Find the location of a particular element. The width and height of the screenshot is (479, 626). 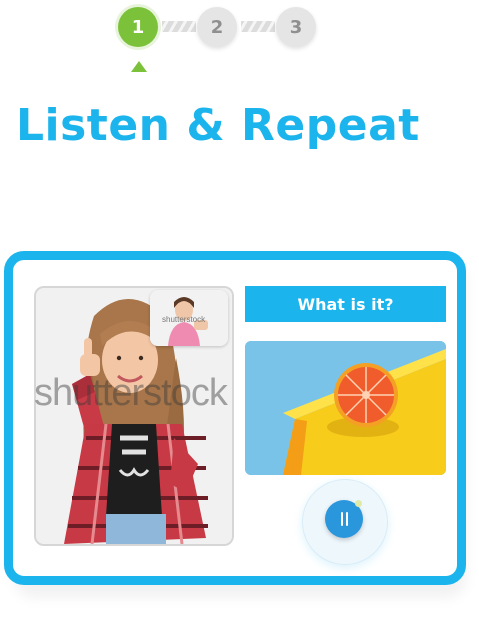

page-title: Listen & Repeat is located at coordinates (218, 125).